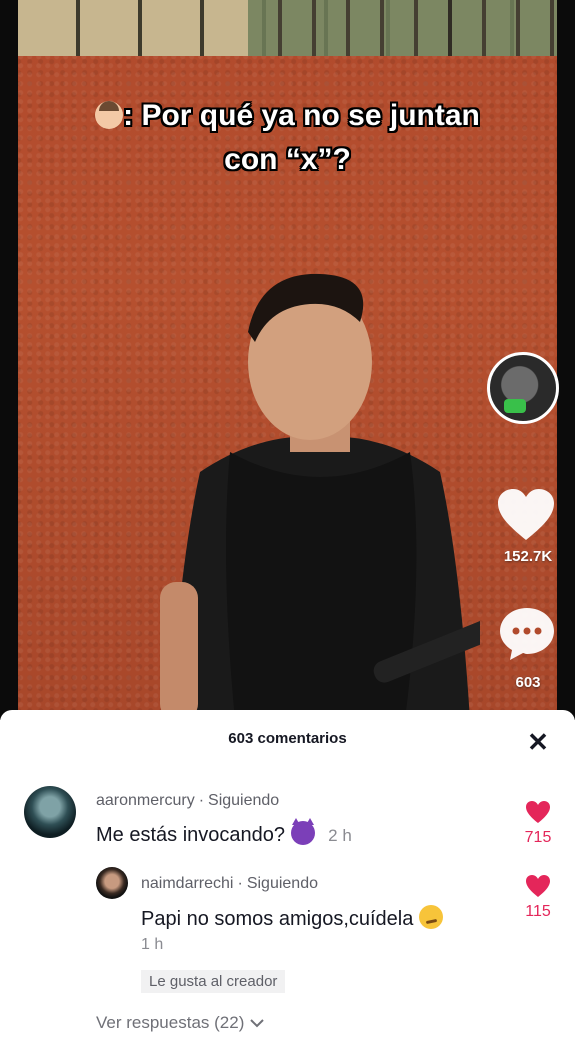  Describe the element at coordinates (213, 981) in the screenshot. I see `creator-liked-badge: Le gusta al creador` at that location.